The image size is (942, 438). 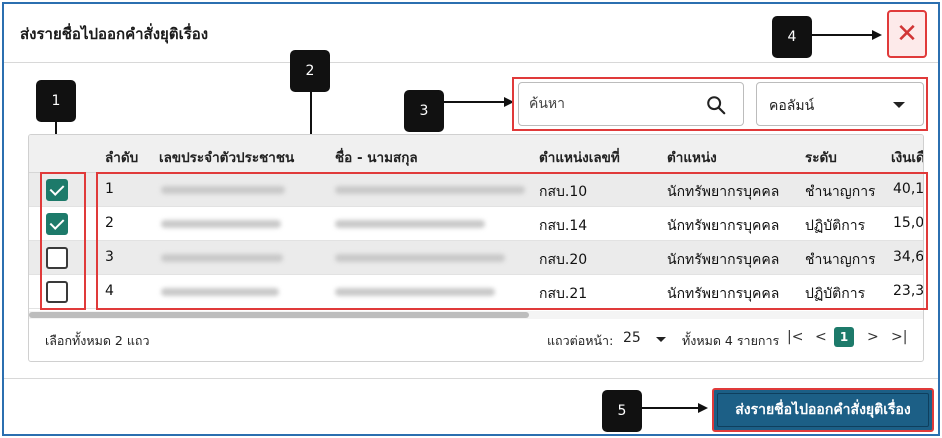 I want to click on header-position: ตำแหน่ง, so click(x=692, y=157).